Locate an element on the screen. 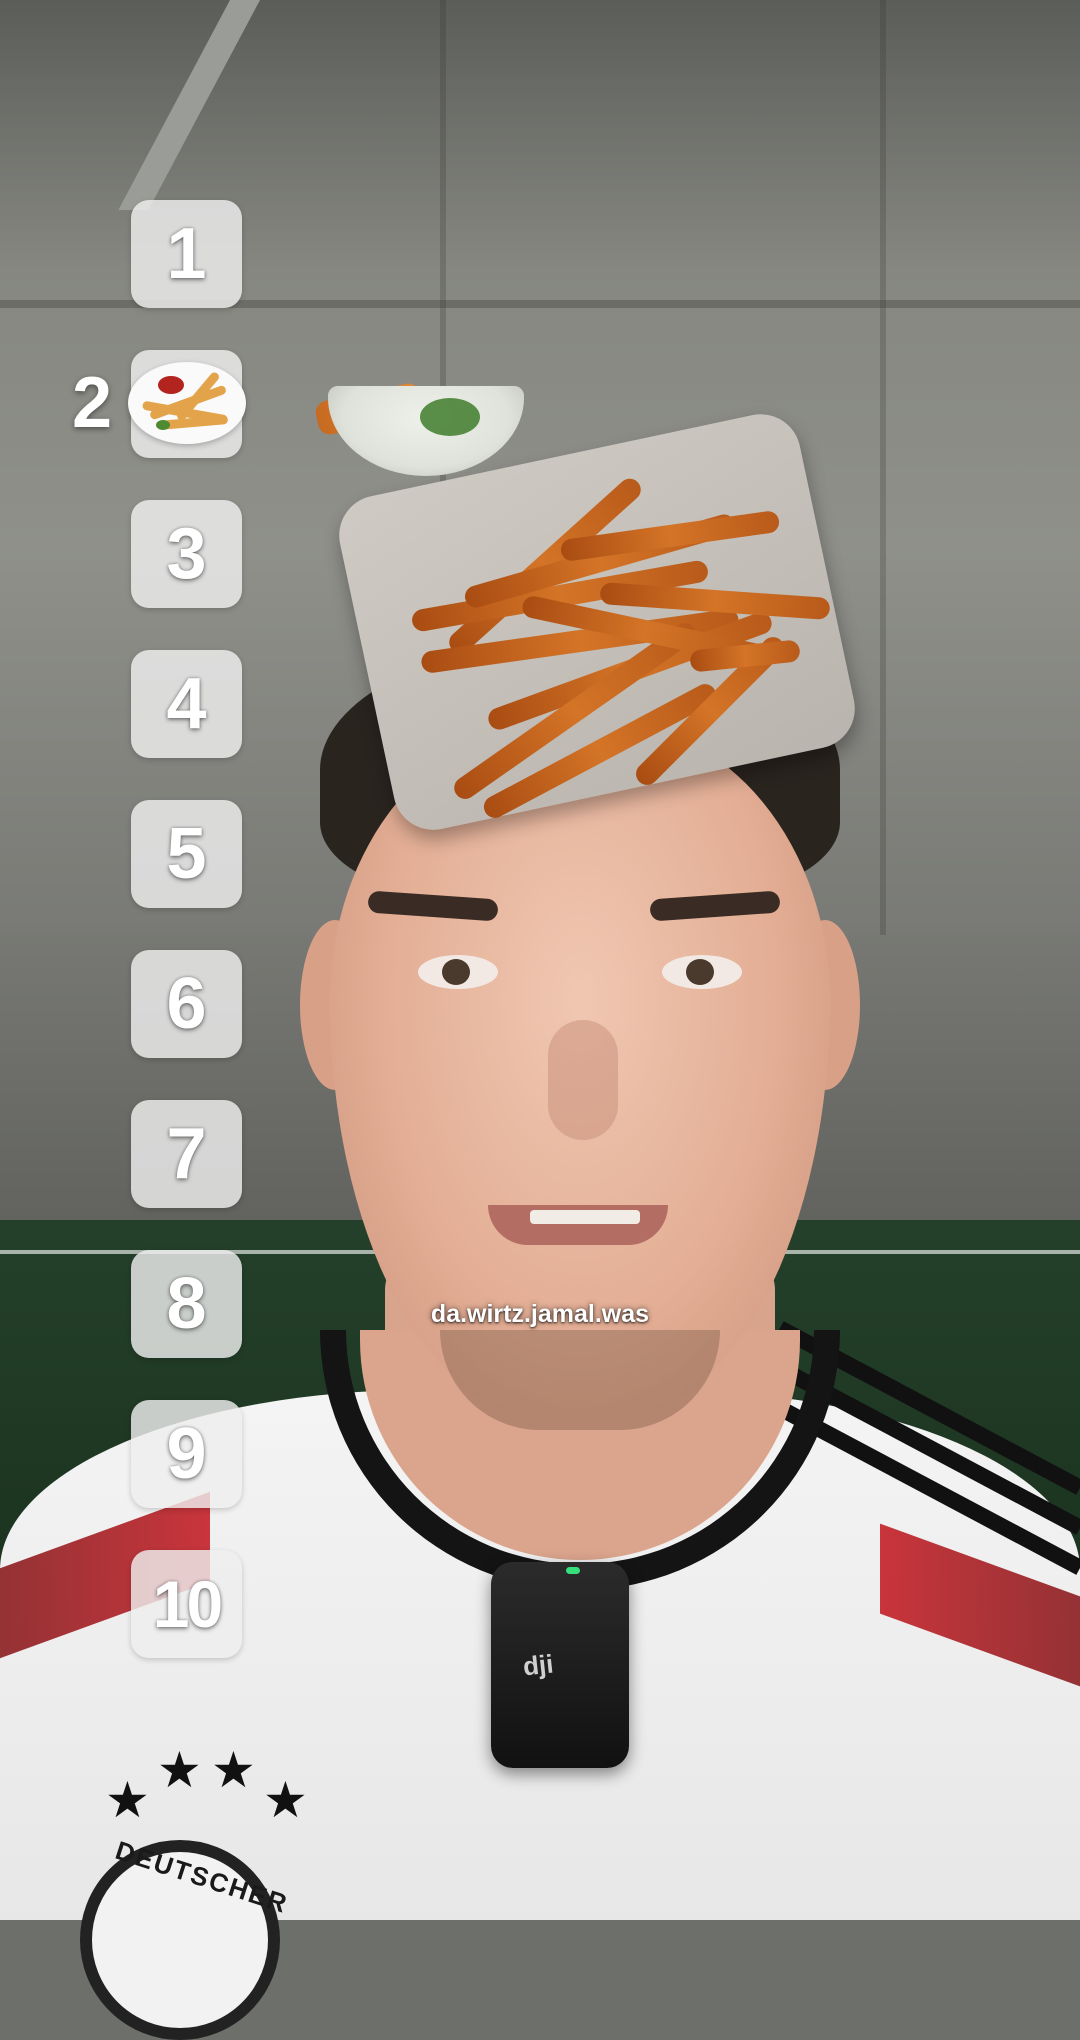 Image resolution: width=1080 pixels, height=2040 pixels. rank-slot-10: 10 is located at coordinates (186, 1604).